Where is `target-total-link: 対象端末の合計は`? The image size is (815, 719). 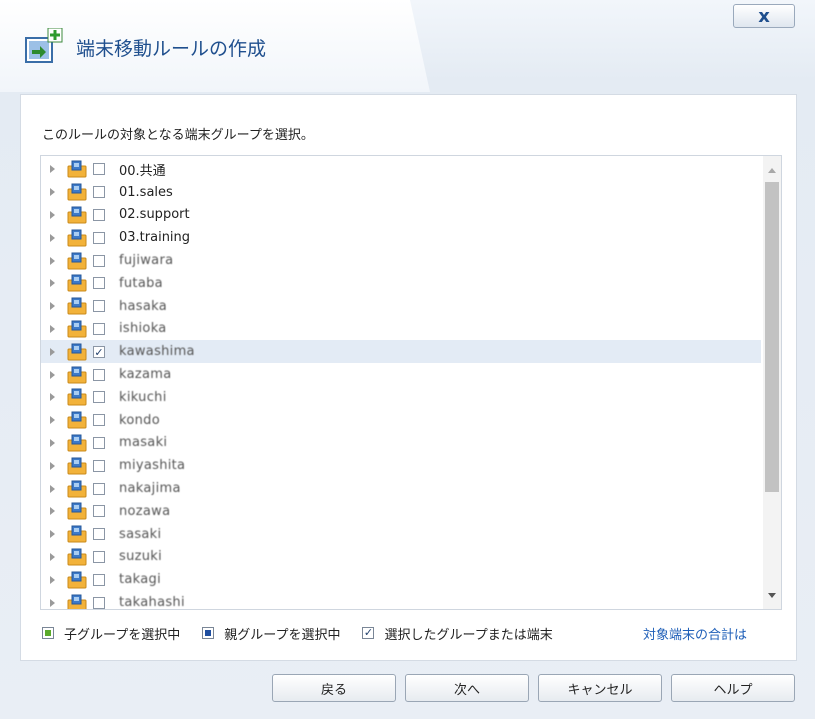
target-total-link: 対象端末の合計は is located at coordinates (695, 633).